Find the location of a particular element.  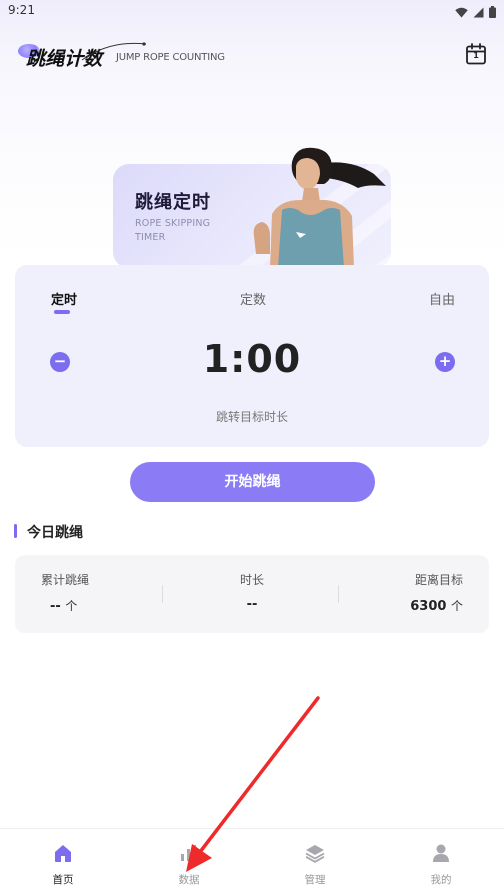

tab-label: 数据 is located at coordinates (189, 880).